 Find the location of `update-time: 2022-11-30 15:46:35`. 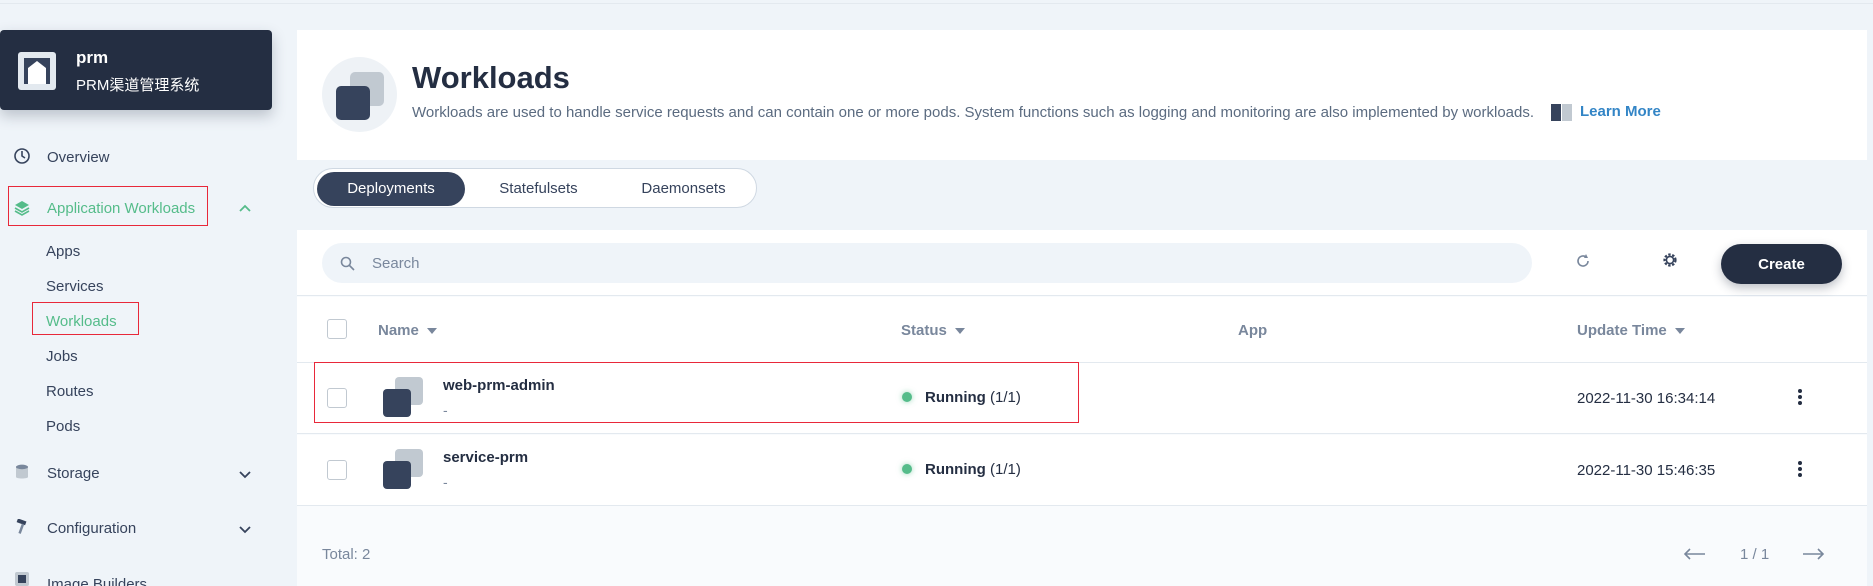

update-time: 2022-11-30 15:46:35 is located at coordinates (1646, 470).